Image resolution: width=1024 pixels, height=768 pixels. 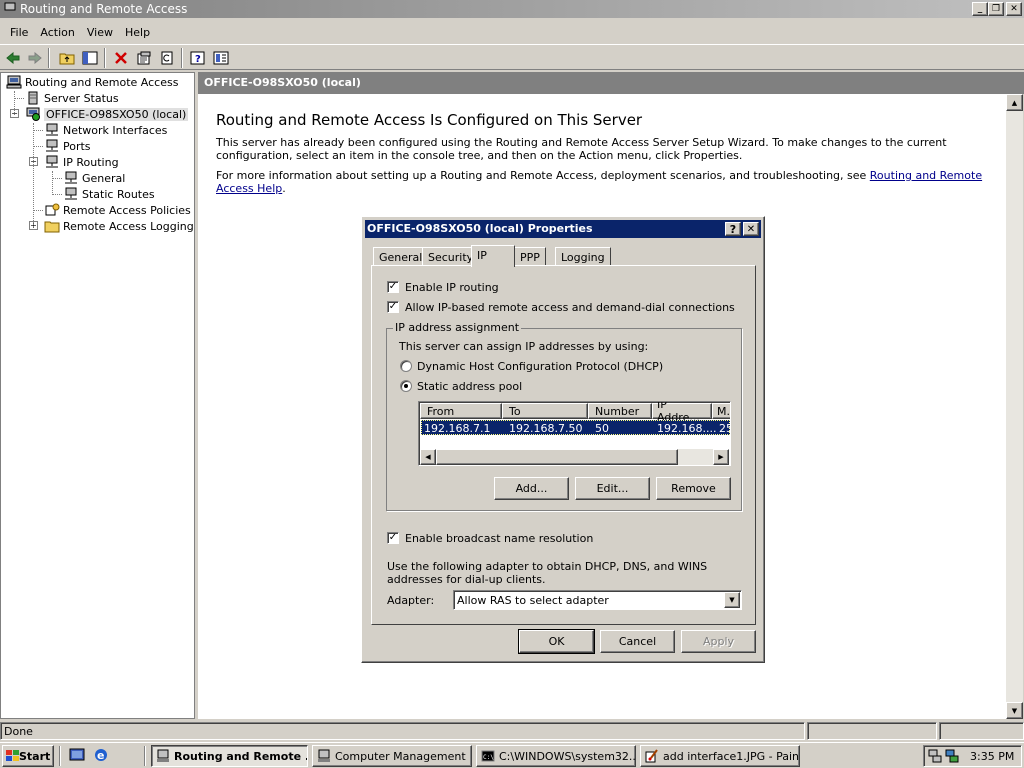 What do you see at coordinates (198, 58) in the screenshot?
I see `help-button: ?` at bounding box center [198, 58].